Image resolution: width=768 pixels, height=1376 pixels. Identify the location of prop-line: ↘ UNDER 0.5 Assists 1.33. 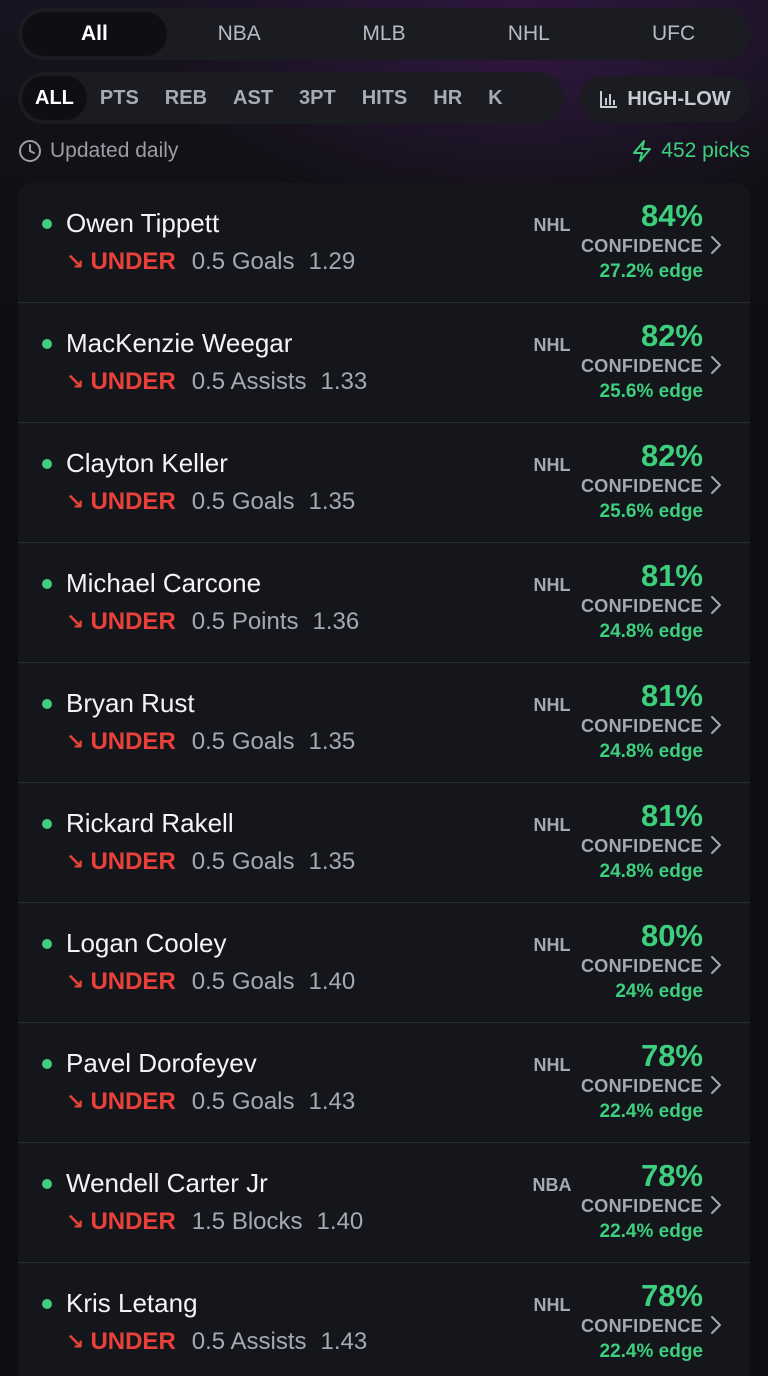
(216, 382).